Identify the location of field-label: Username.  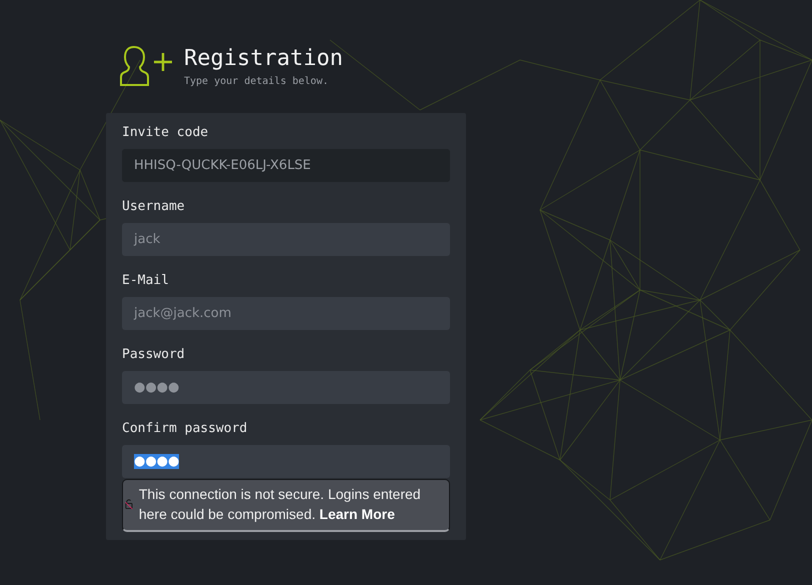
(154, 207).